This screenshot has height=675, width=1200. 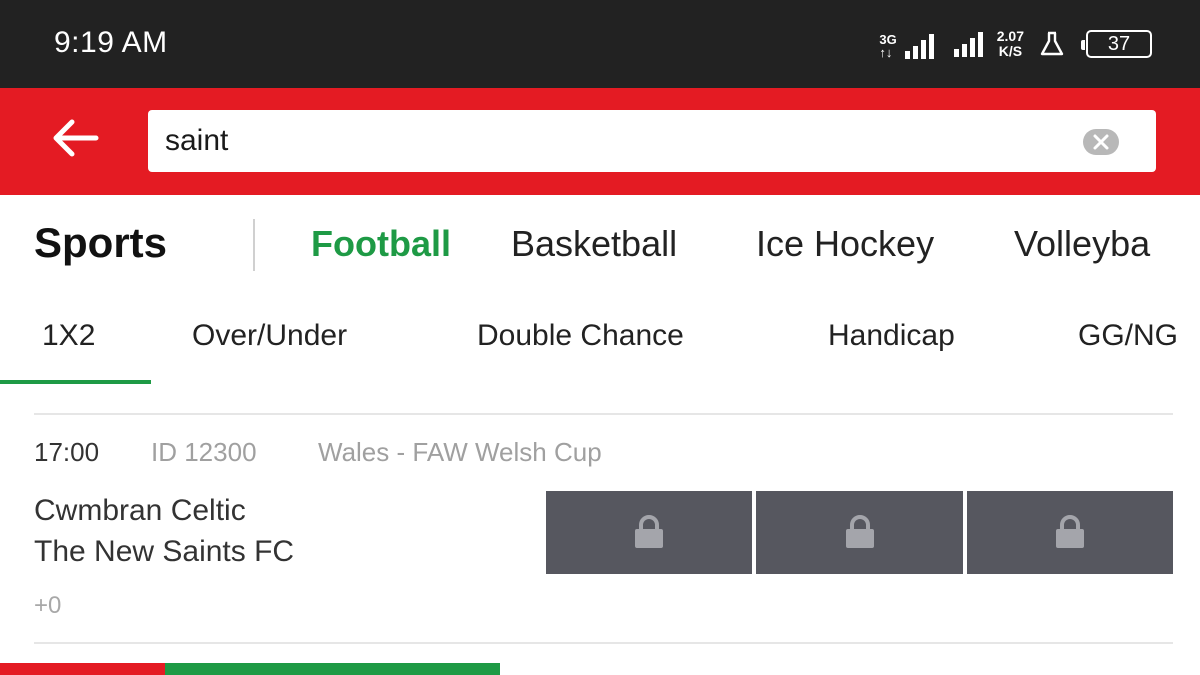 I want to click on event-league: Wales - FAW Welsh Cup, so click(x=460, y=452).